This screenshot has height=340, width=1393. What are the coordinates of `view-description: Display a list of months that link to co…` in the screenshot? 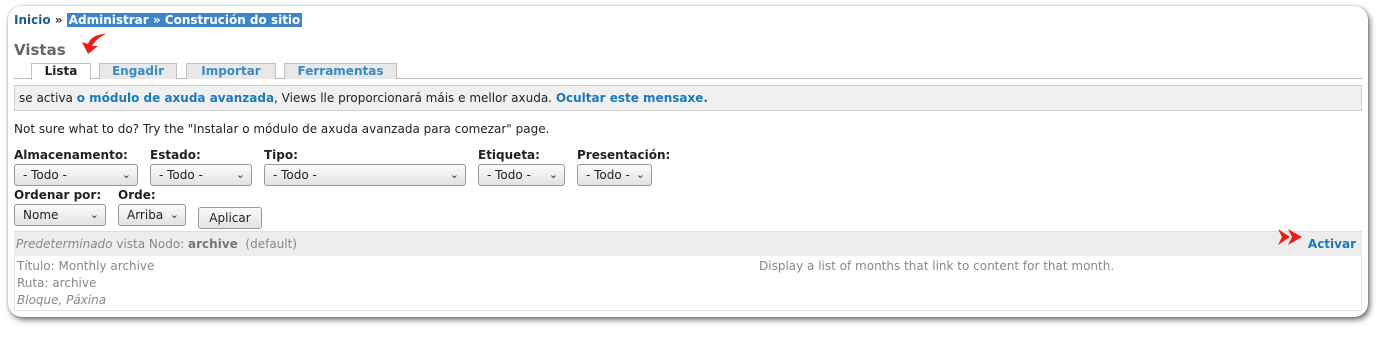 It's located at (937, 266).